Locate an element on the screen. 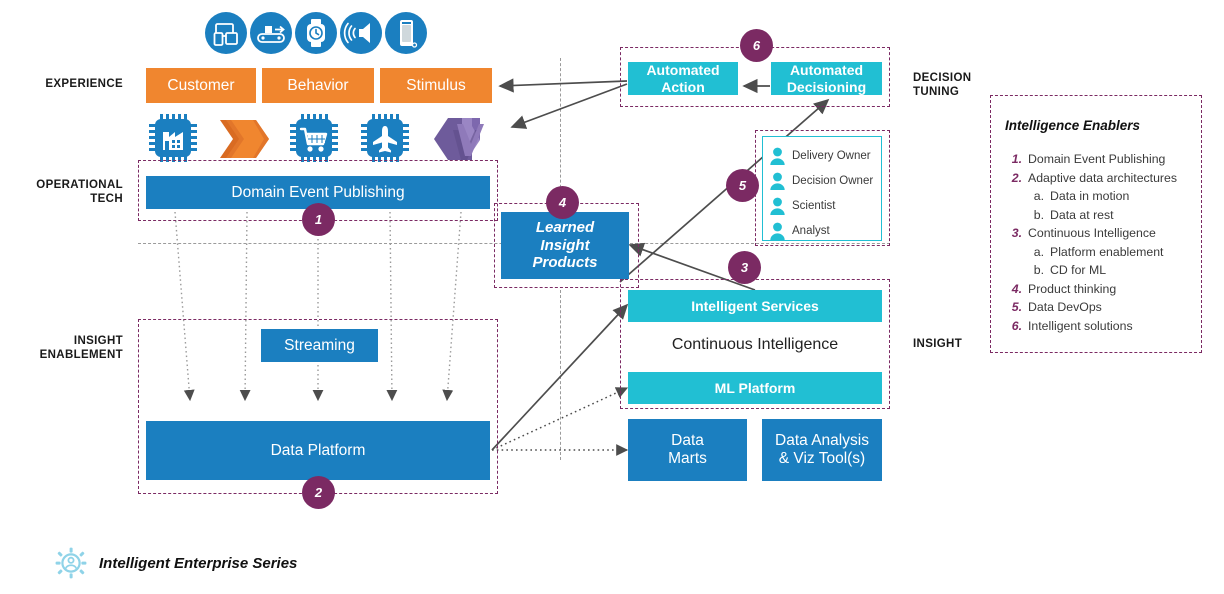 Image resolution: width=1224 pixels, height=594 pixels. learned-insight-products-box: Learned Insight Products is located at coordinates (565, 245).